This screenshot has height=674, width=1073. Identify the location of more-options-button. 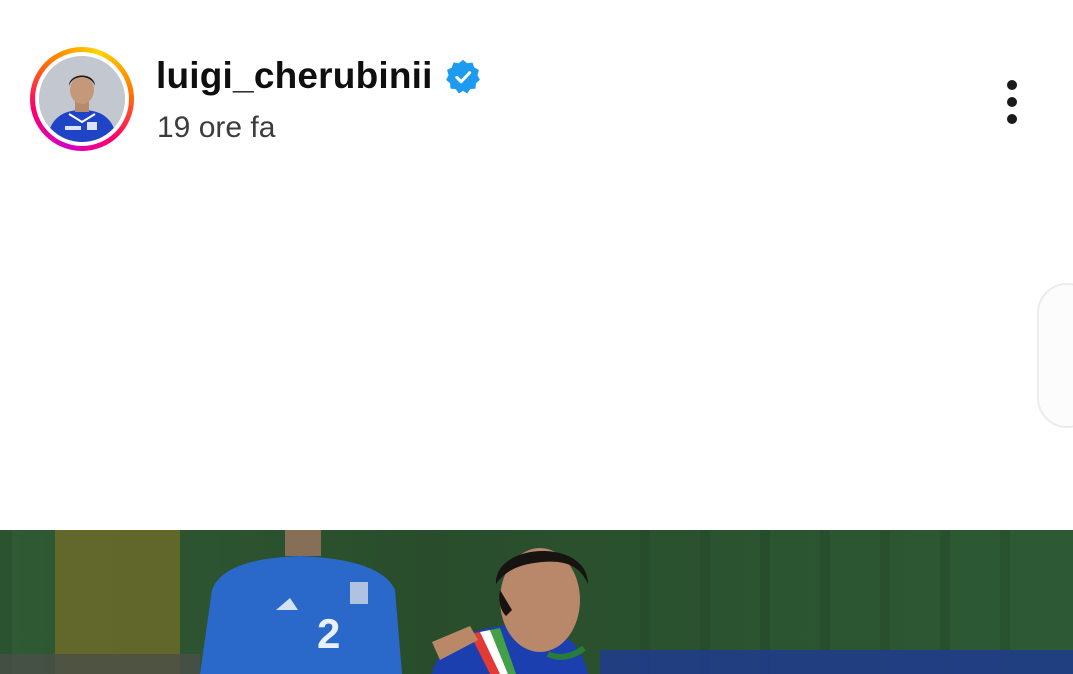
(1012, 102).